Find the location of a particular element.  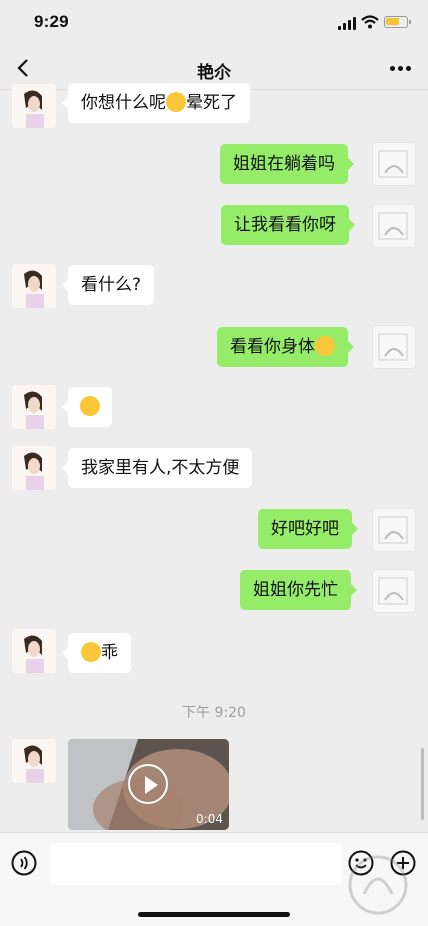

watermark-logo is located at coordinates (378, 885).